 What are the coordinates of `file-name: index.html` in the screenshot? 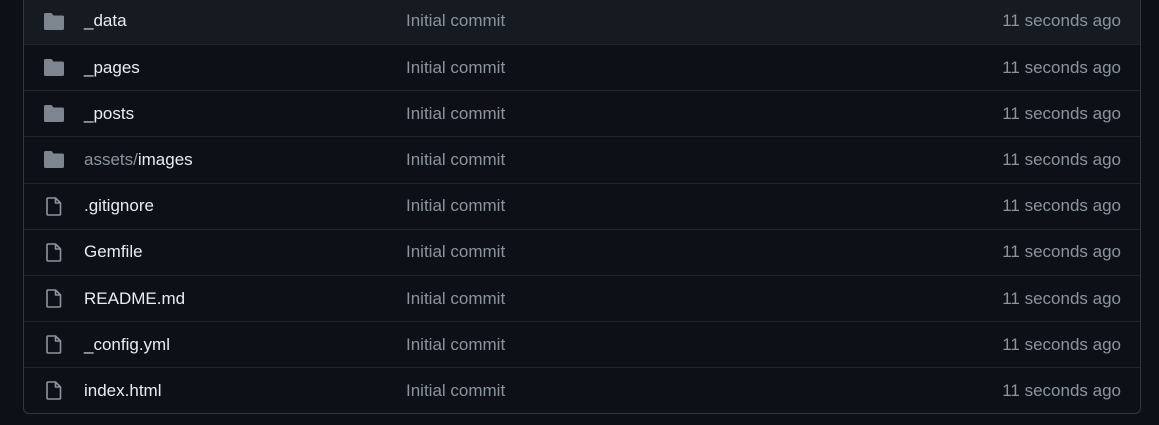 It's located at (122, 390).